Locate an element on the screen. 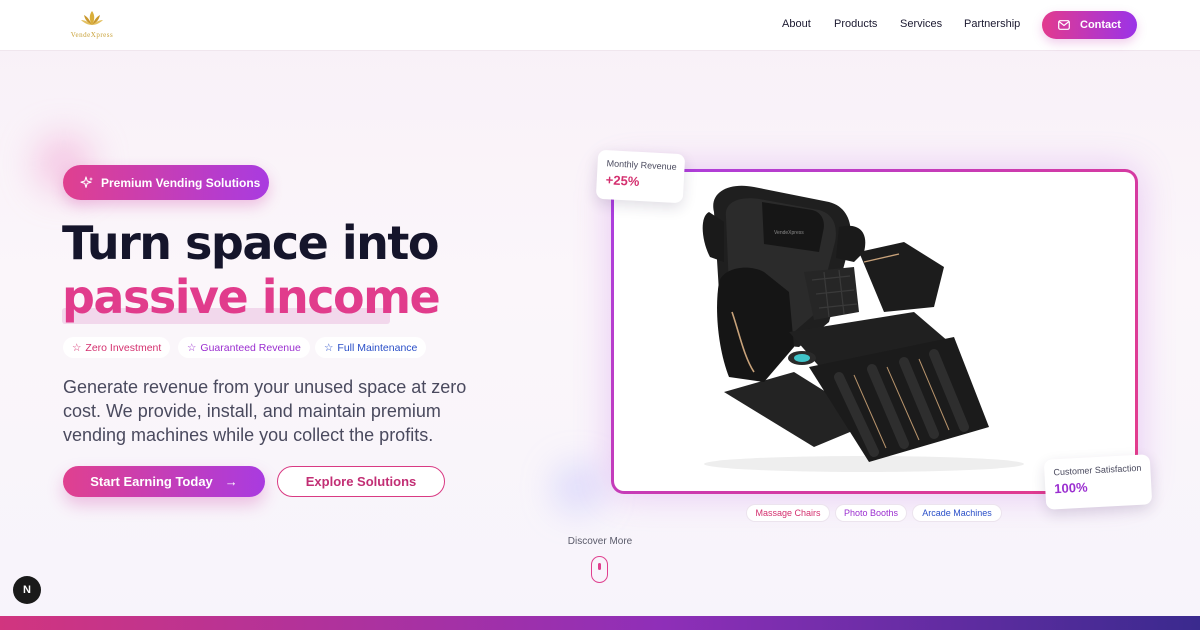 This screenshot has width=1200, height=630. premium-badge-label: Premium Vending Solutions is located at coordinates (181, 182).